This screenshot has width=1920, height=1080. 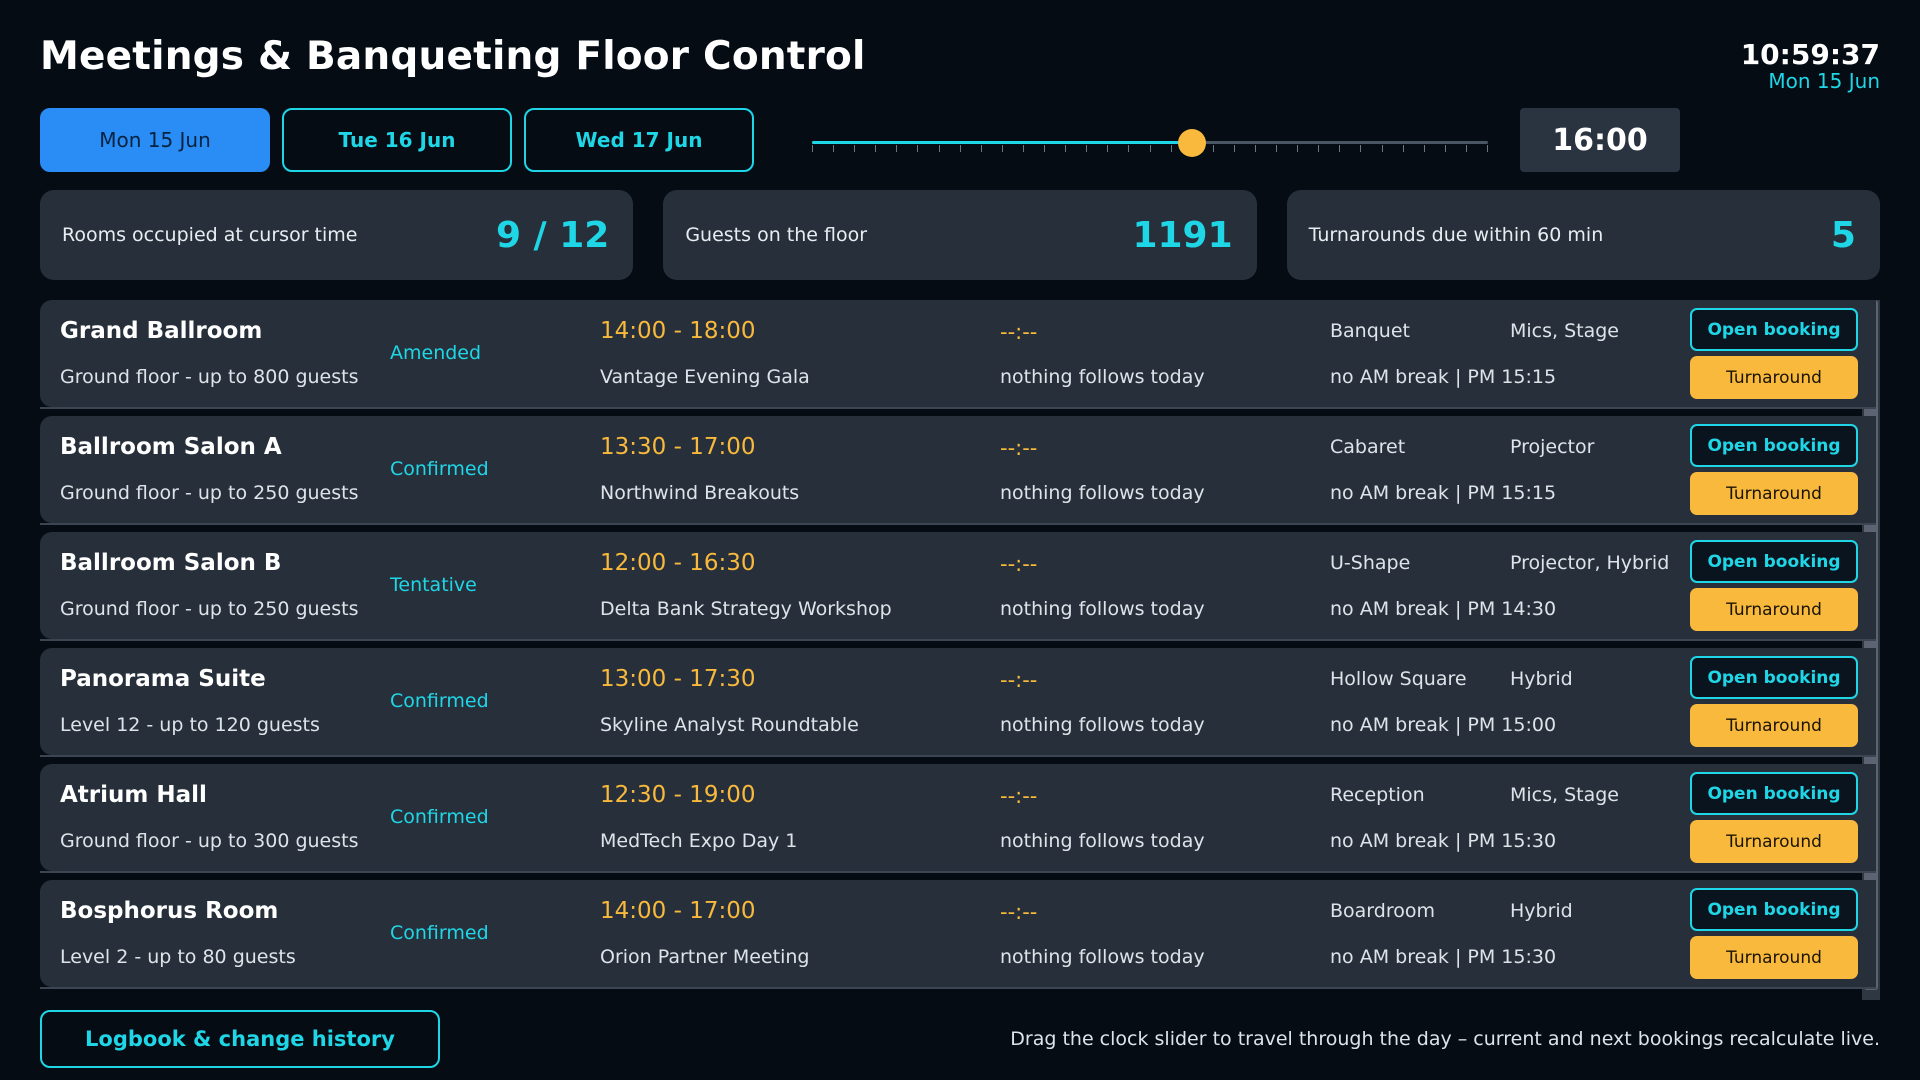 What do you see at coordinates (161, 331) in the screenshot?
I see `room-name: Grand Ballroom` at bounding box center [161, 331].